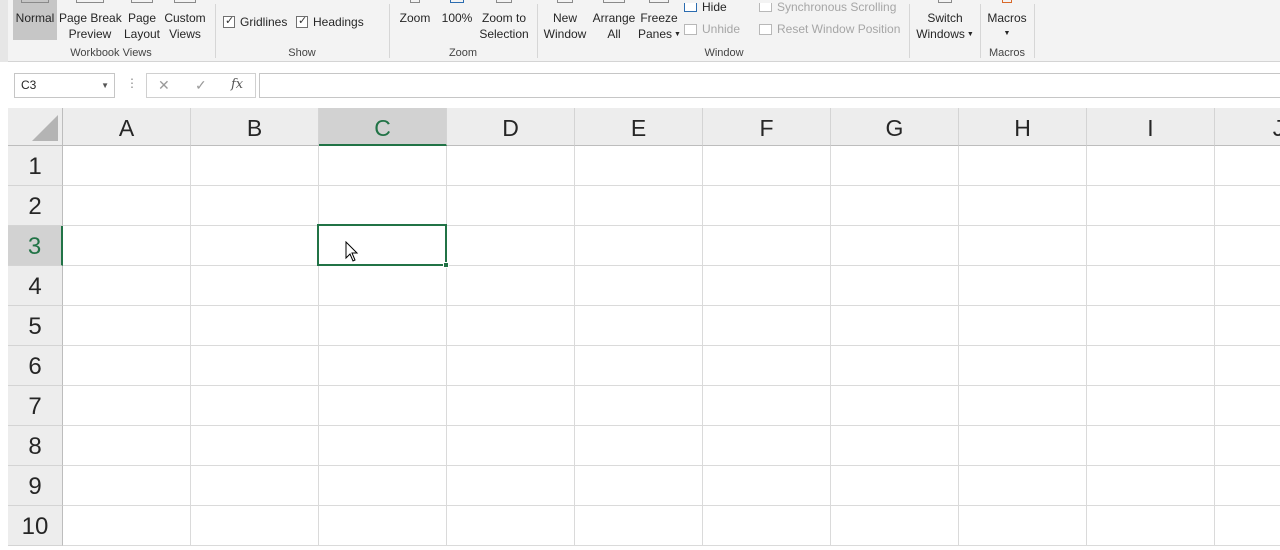 The image size is (1280, 550). I want to click on cell-g5, so click(895, 326).